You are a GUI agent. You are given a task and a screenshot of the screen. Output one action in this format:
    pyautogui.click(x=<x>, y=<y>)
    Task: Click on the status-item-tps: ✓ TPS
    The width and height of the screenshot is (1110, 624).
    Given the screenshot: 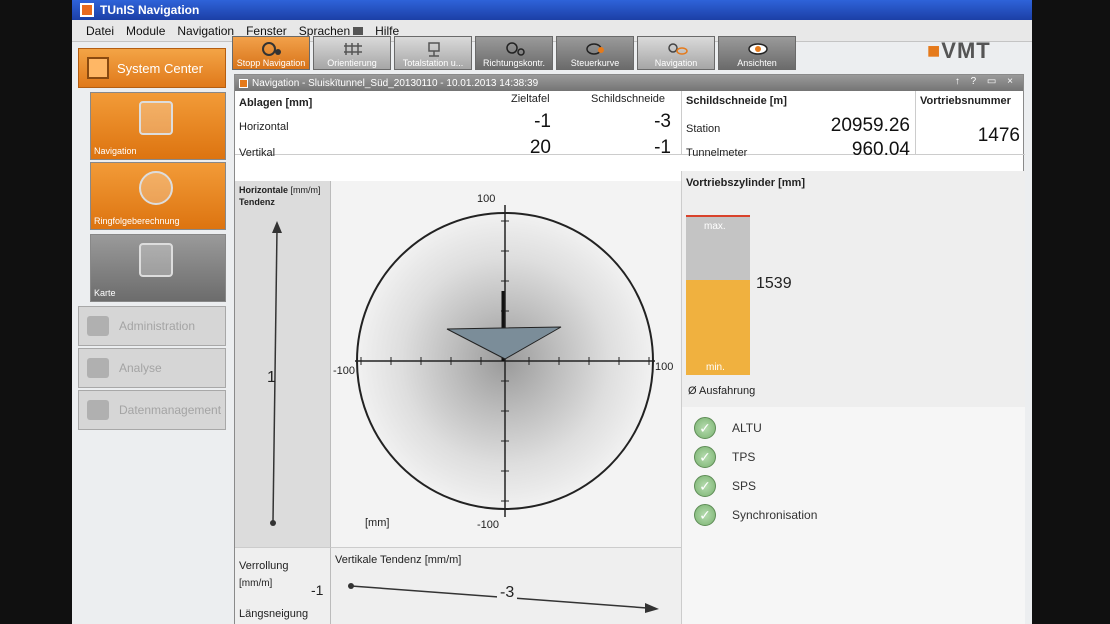 What is the action you would take?
    pyautogui.click(x=724, y=457)
    